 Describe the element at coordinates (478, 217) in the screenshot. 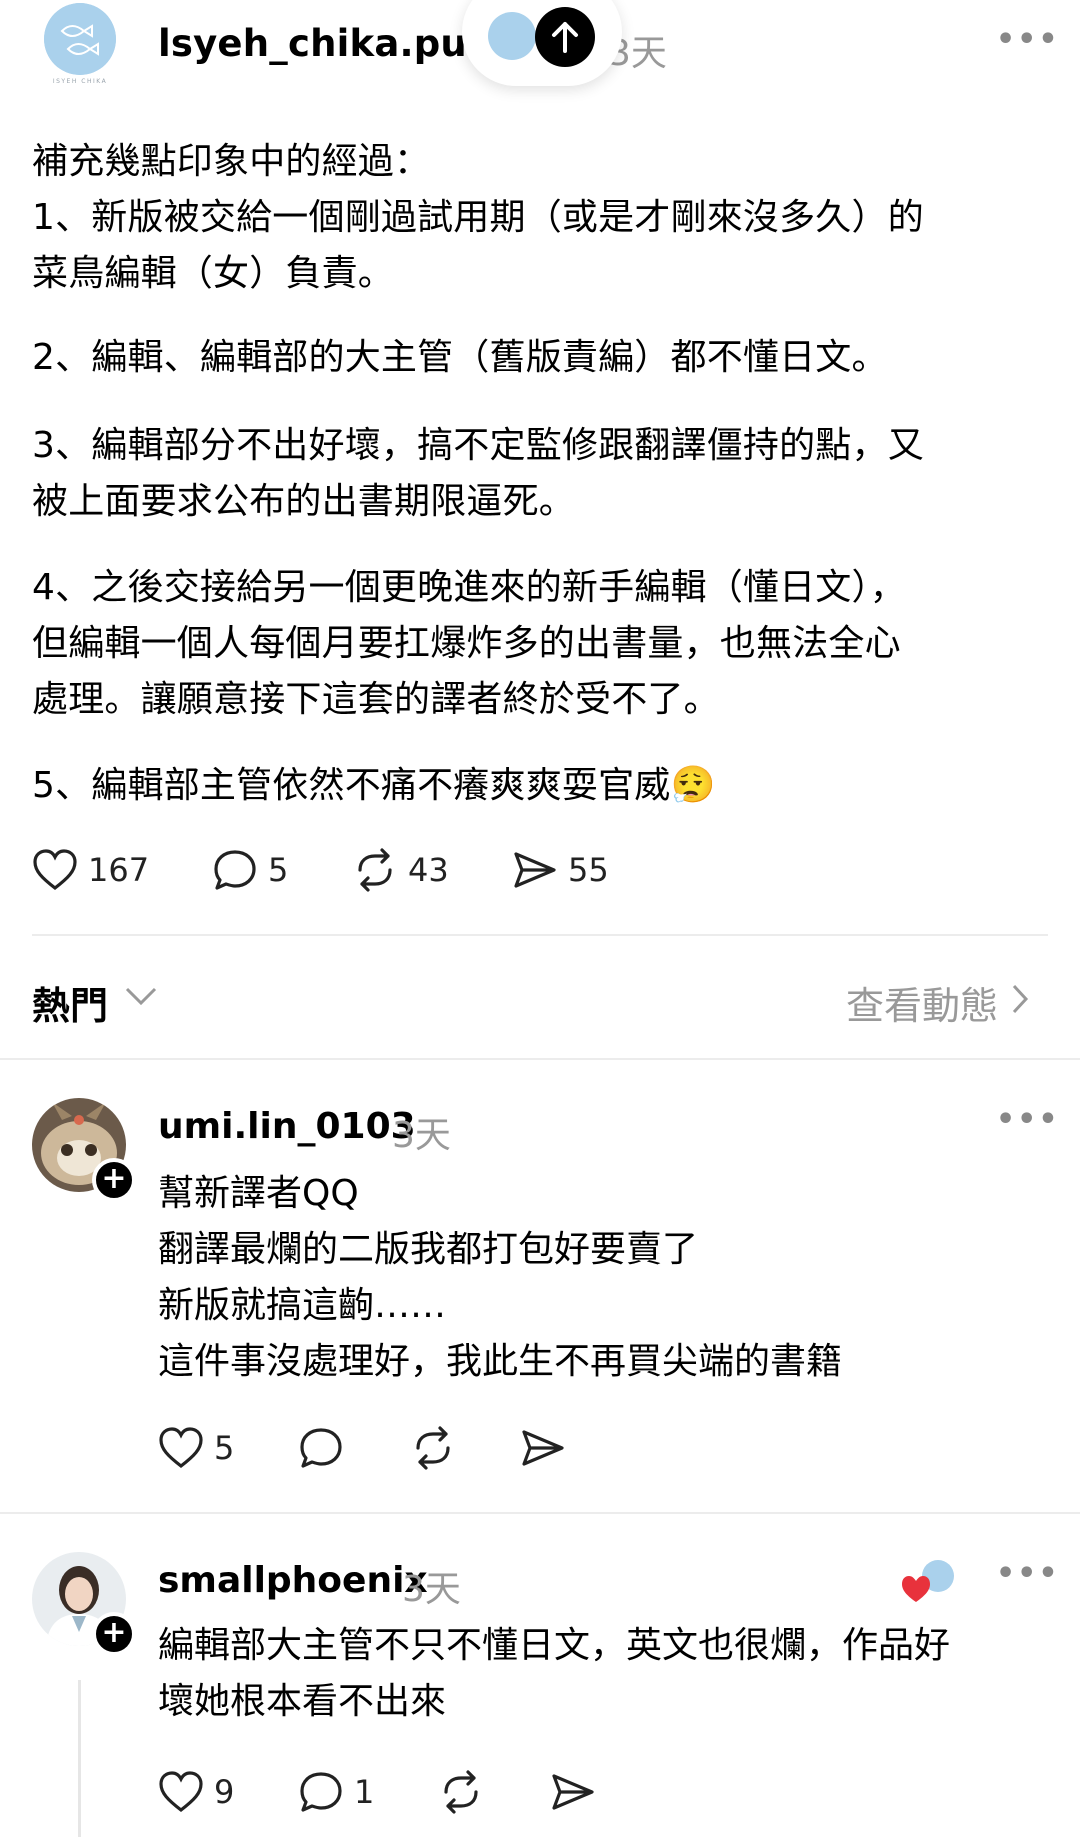

I see `post-text-line: 1、新版被交給一個剛過試用期（或是才剛來沒多久）的` at that location.